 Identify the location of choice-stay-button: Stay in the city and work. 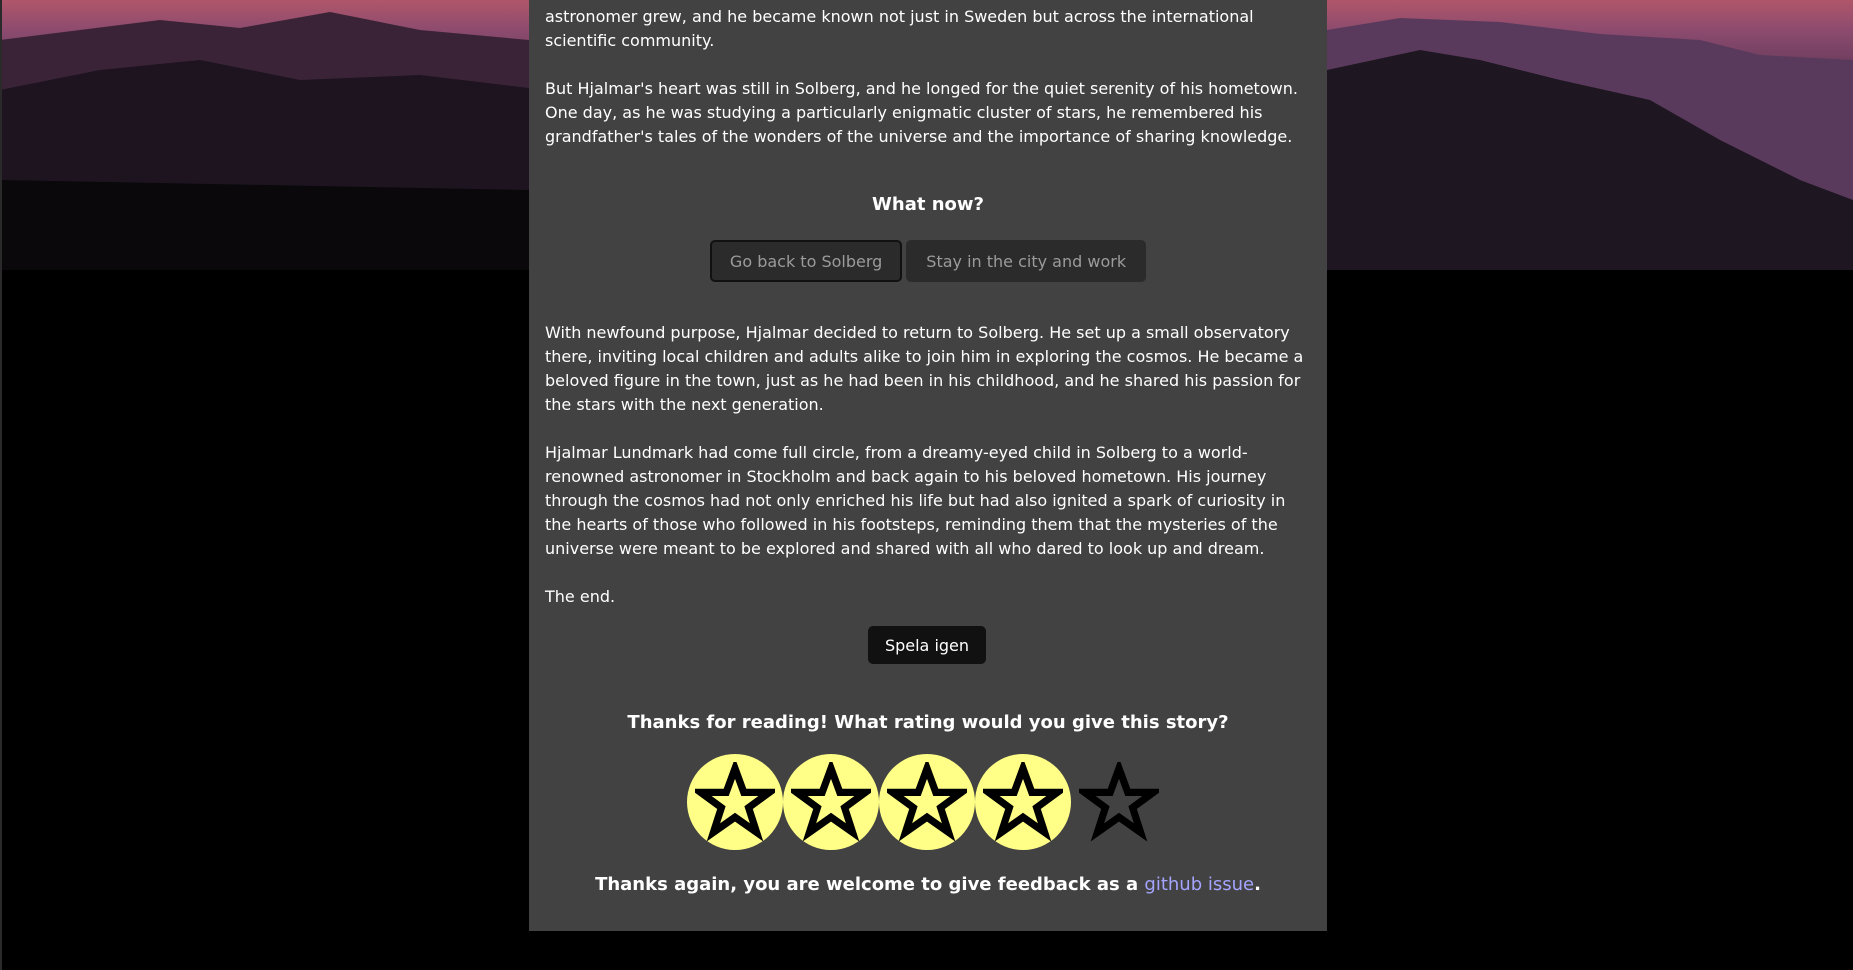
(1026, 261).